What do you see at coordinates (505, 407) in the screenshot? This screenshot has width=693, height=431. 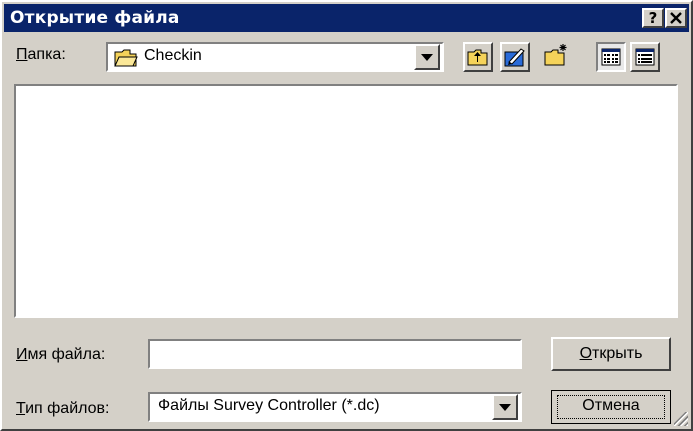 I see `filetype-dropdown-button` at bounding box center [505, 407].